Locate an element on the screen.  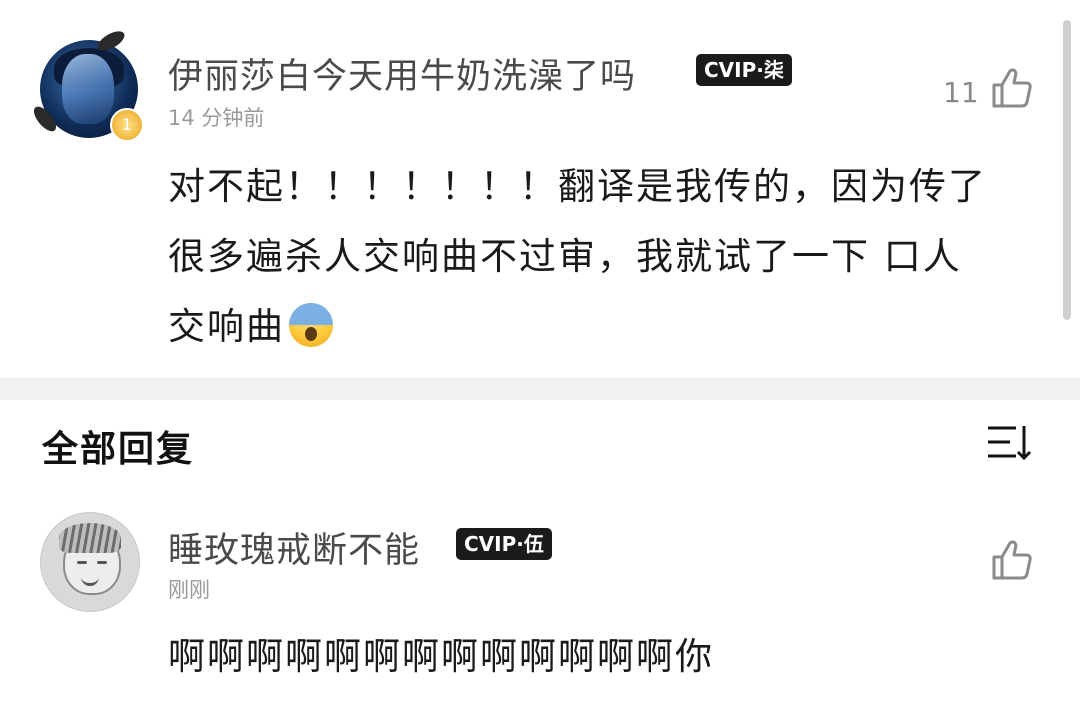
comment-timestamp: 14 分钟前 is located at coordinates (216, 118).